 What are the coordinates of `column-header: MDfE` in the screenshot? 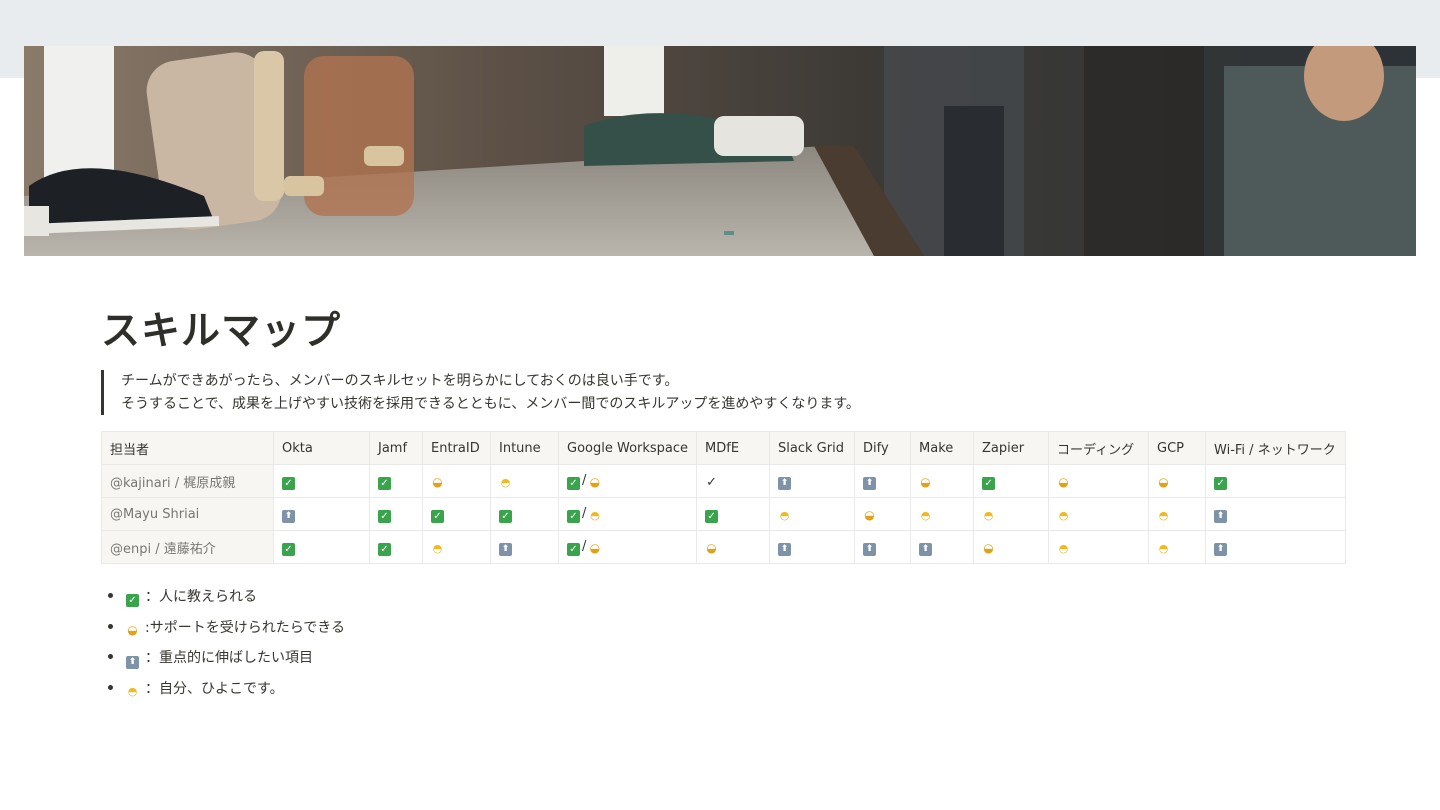 It's located at (733, 448).